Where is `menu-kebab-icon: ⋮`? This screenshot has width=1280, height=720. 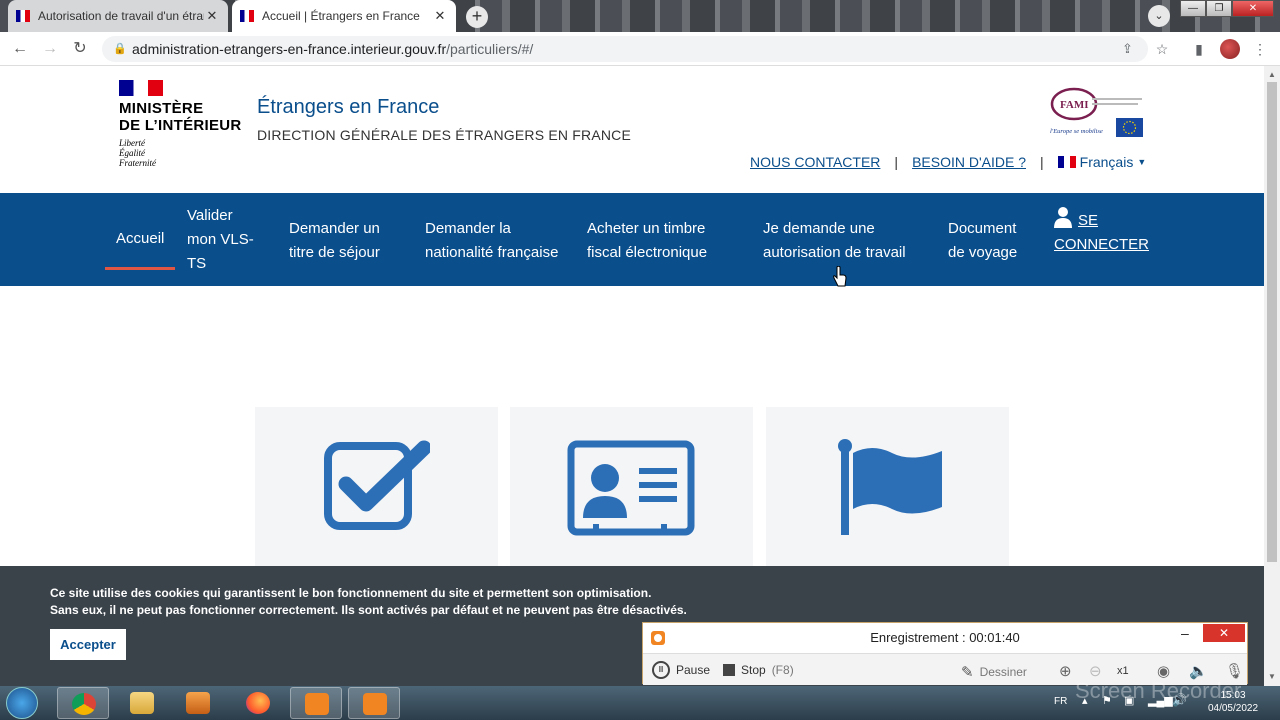 menu-kebab-icon: ⋮ is located at coordinates (1260, 49).